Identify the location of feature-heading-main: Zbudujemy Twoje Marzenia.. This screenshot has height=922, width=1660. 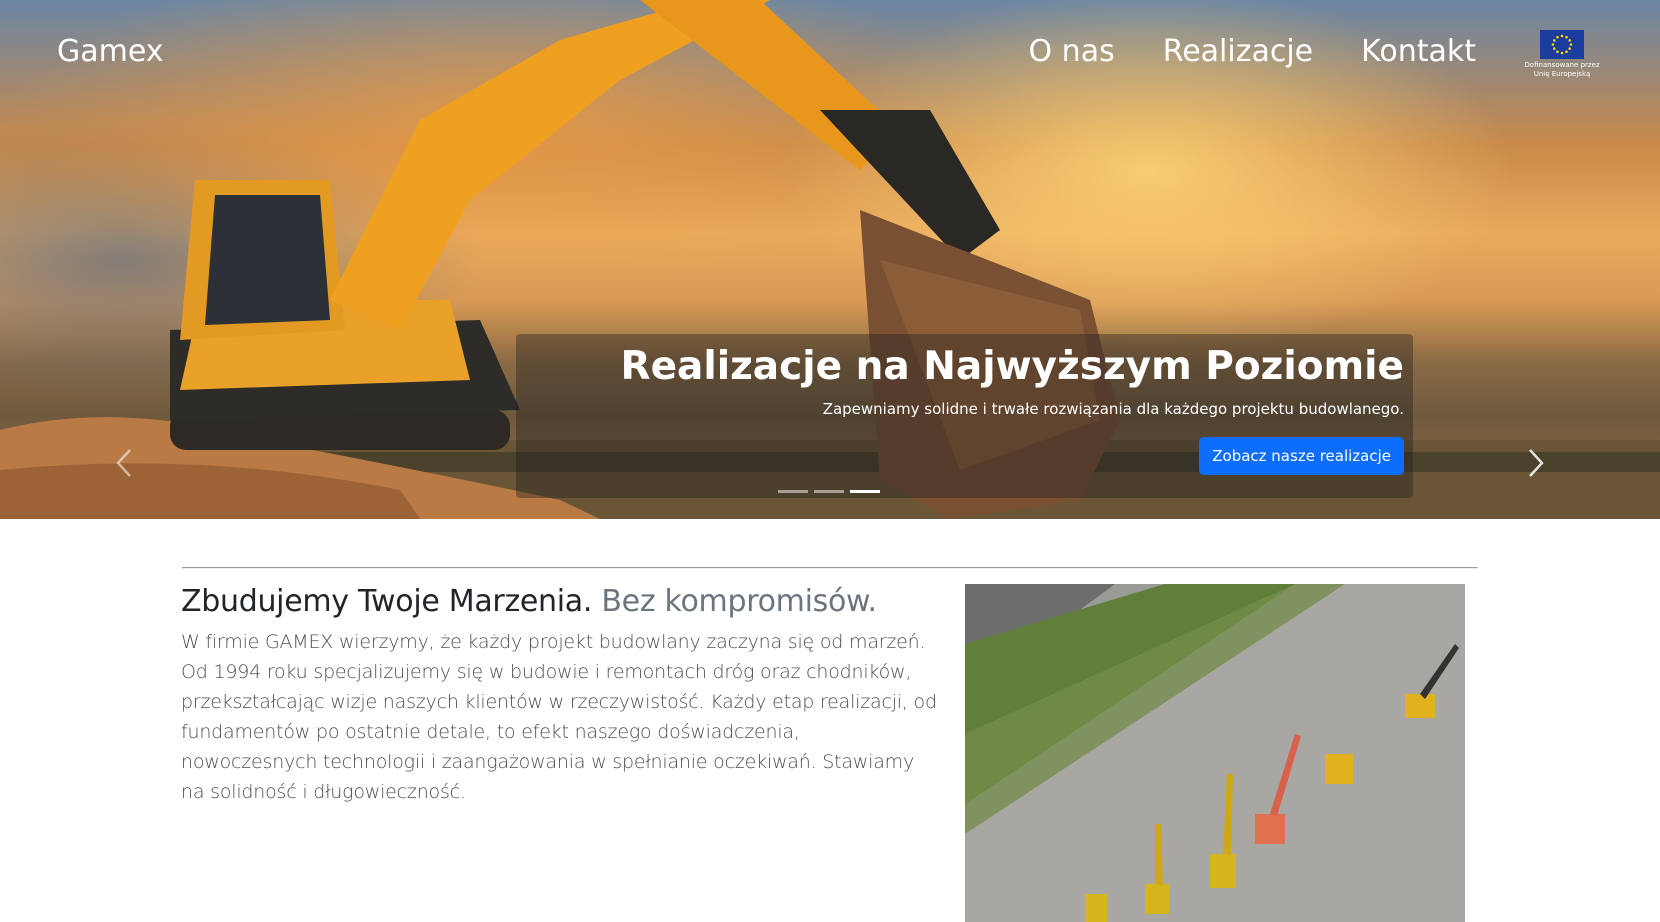
(387, 601).